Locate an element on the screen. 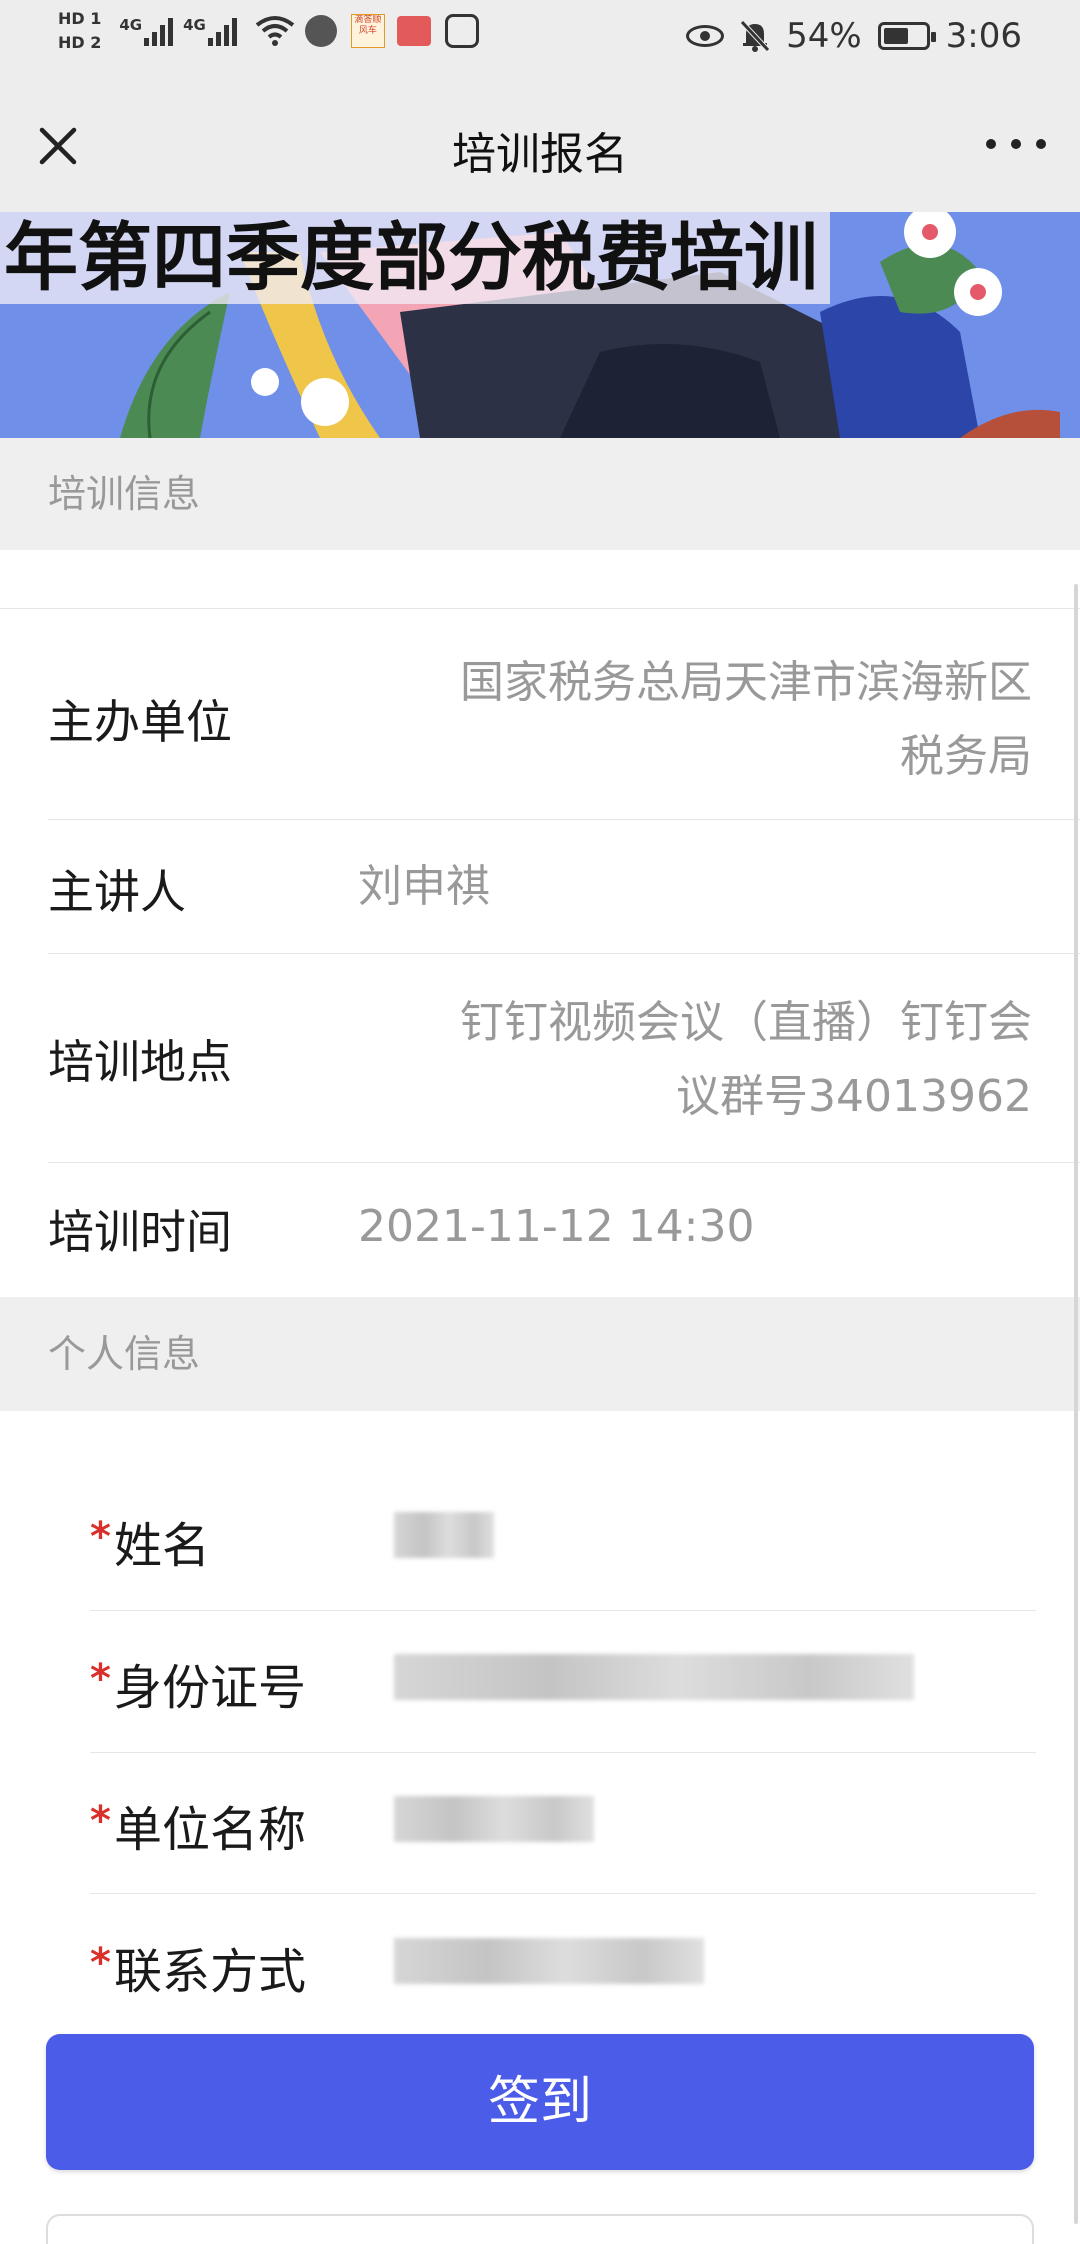 This screenshot has height=2244, width=1080. info-row-time: 培训时间 2021-11-12 14:30 is located at coordinates (540, 1227).